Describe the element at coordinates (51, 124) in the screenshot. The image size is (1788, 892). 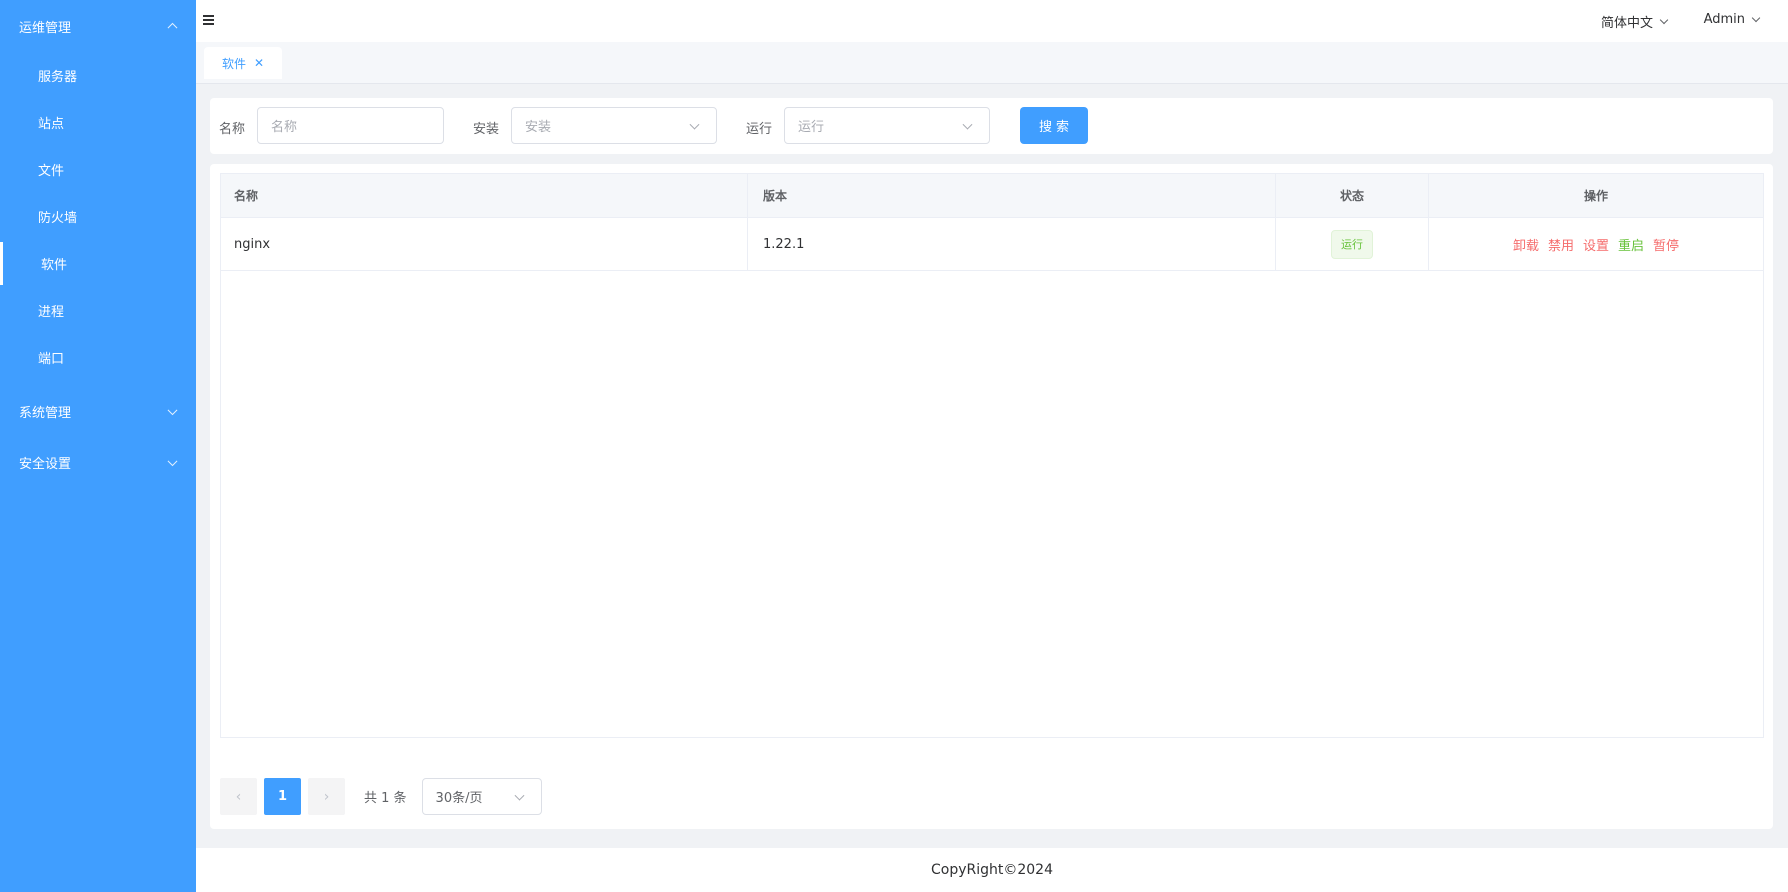
I see `sidebar-item-label: 站点` at that location.